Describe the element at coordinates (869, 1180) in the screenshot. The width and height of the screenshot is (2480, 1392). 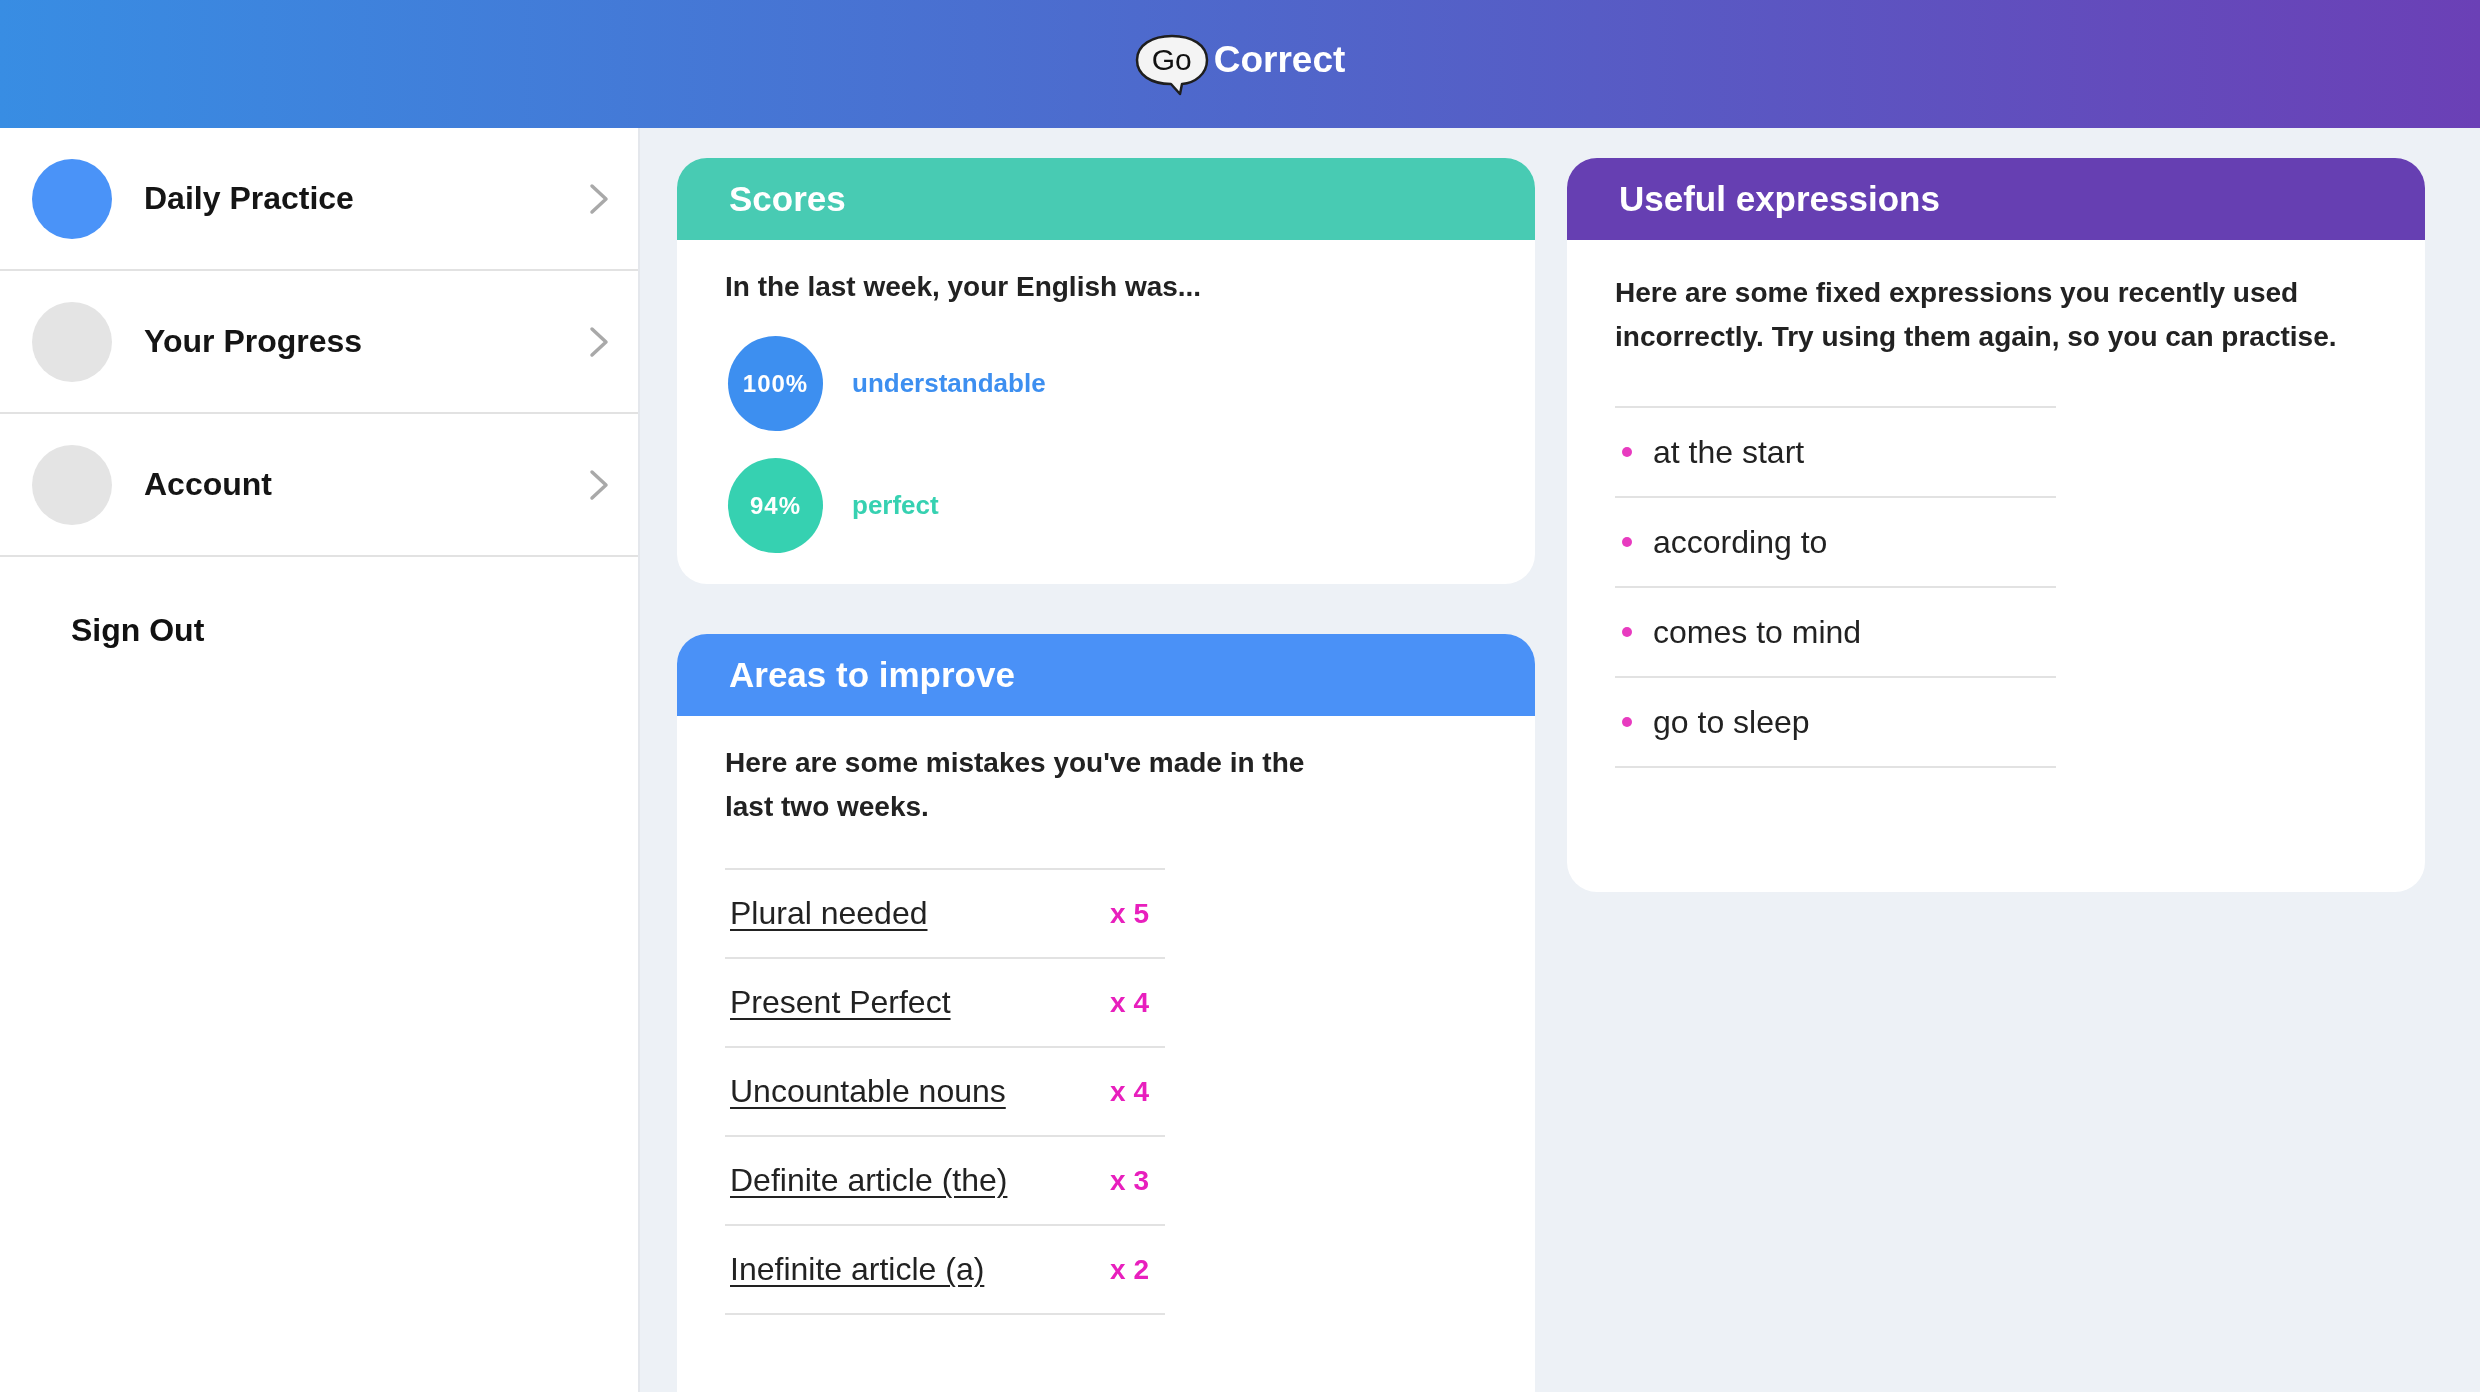
I see `mistake-link: Definite article (the)` at that location.